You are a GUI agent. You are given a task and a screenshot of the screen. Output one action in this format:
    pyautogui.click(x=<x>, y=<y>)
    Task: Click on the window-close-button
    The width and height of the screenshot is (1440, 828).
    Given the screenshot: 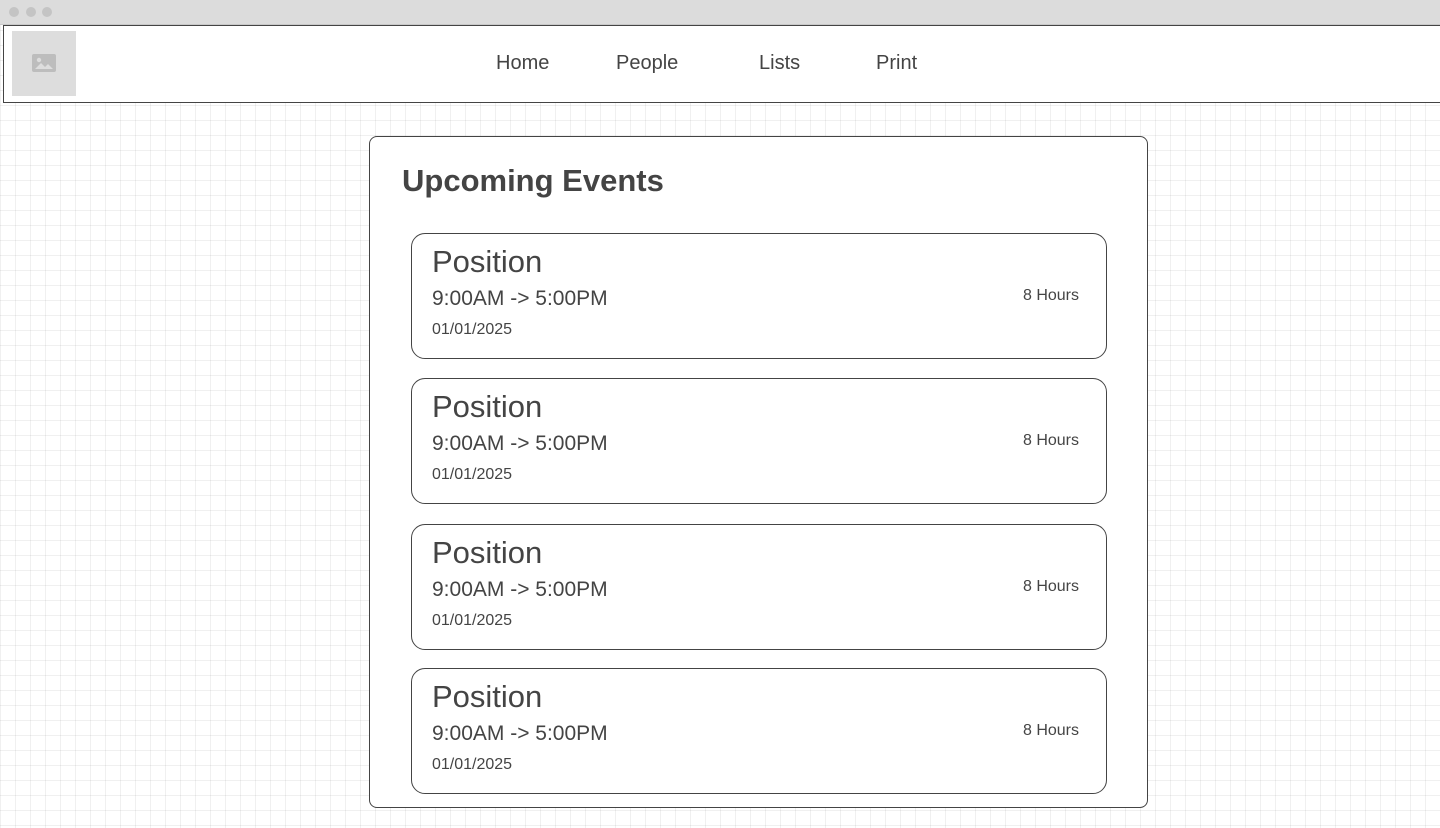 What is the action you would take?
    pyautogui.click(x=14, y=12)
    